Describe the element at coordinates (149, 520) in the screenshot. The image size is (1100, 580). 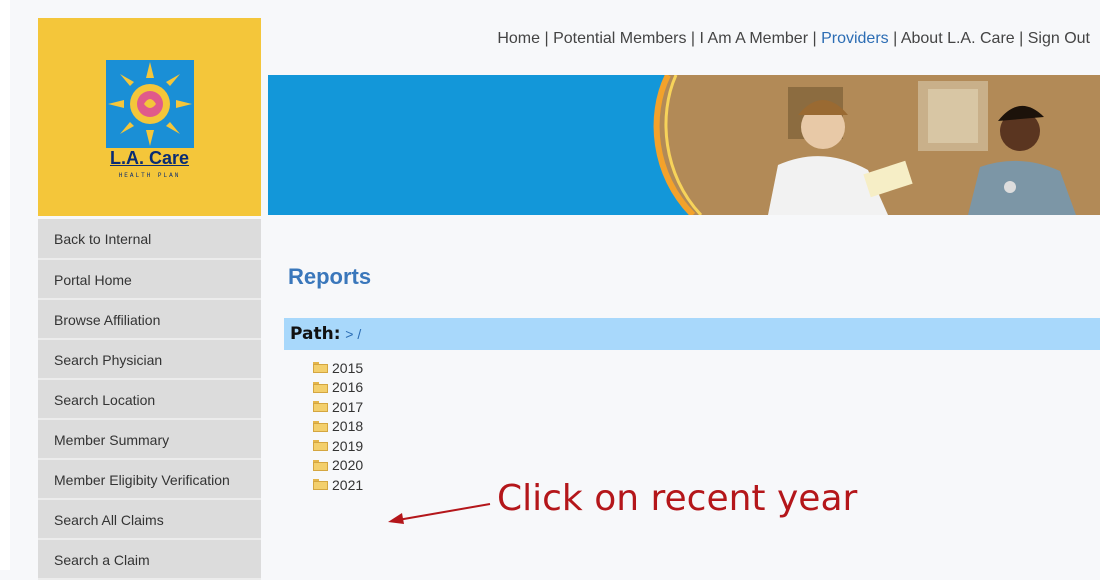
I see `sidebar-item-search-all-claims: Search All Claims` at that location.